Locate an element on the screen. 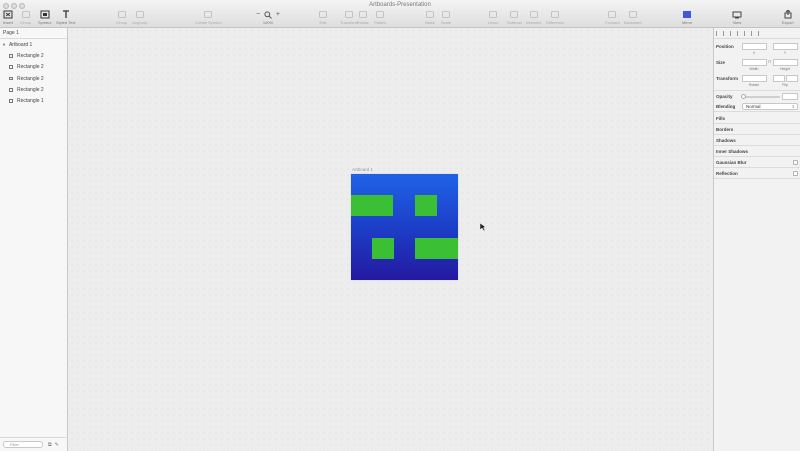  opacity-slider is located at coordinates (761, 97).